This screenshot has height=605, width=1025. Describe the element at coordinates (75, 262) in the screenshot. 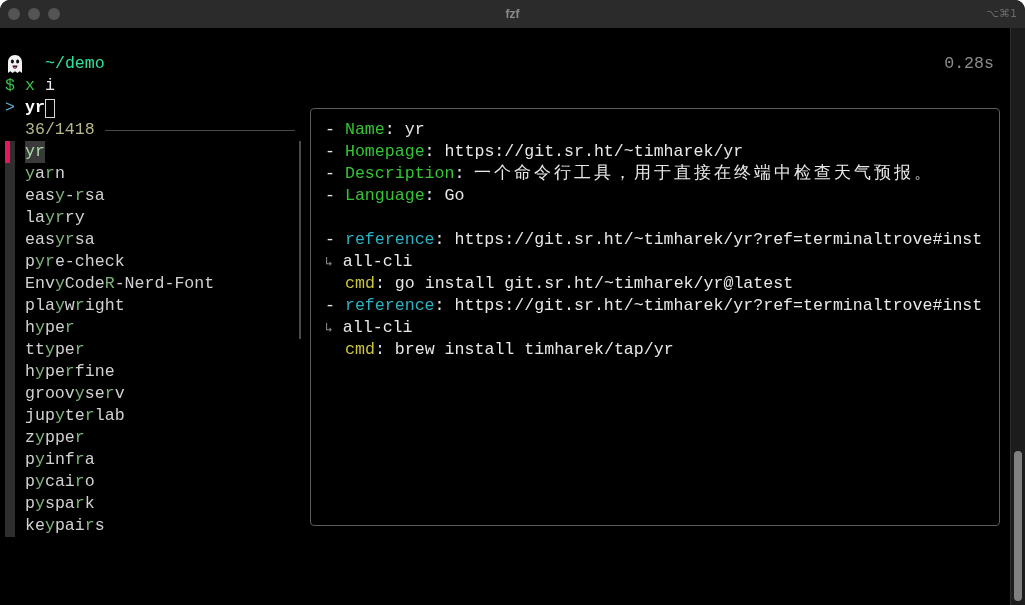

I see `result-item: pyre-check` at that location.